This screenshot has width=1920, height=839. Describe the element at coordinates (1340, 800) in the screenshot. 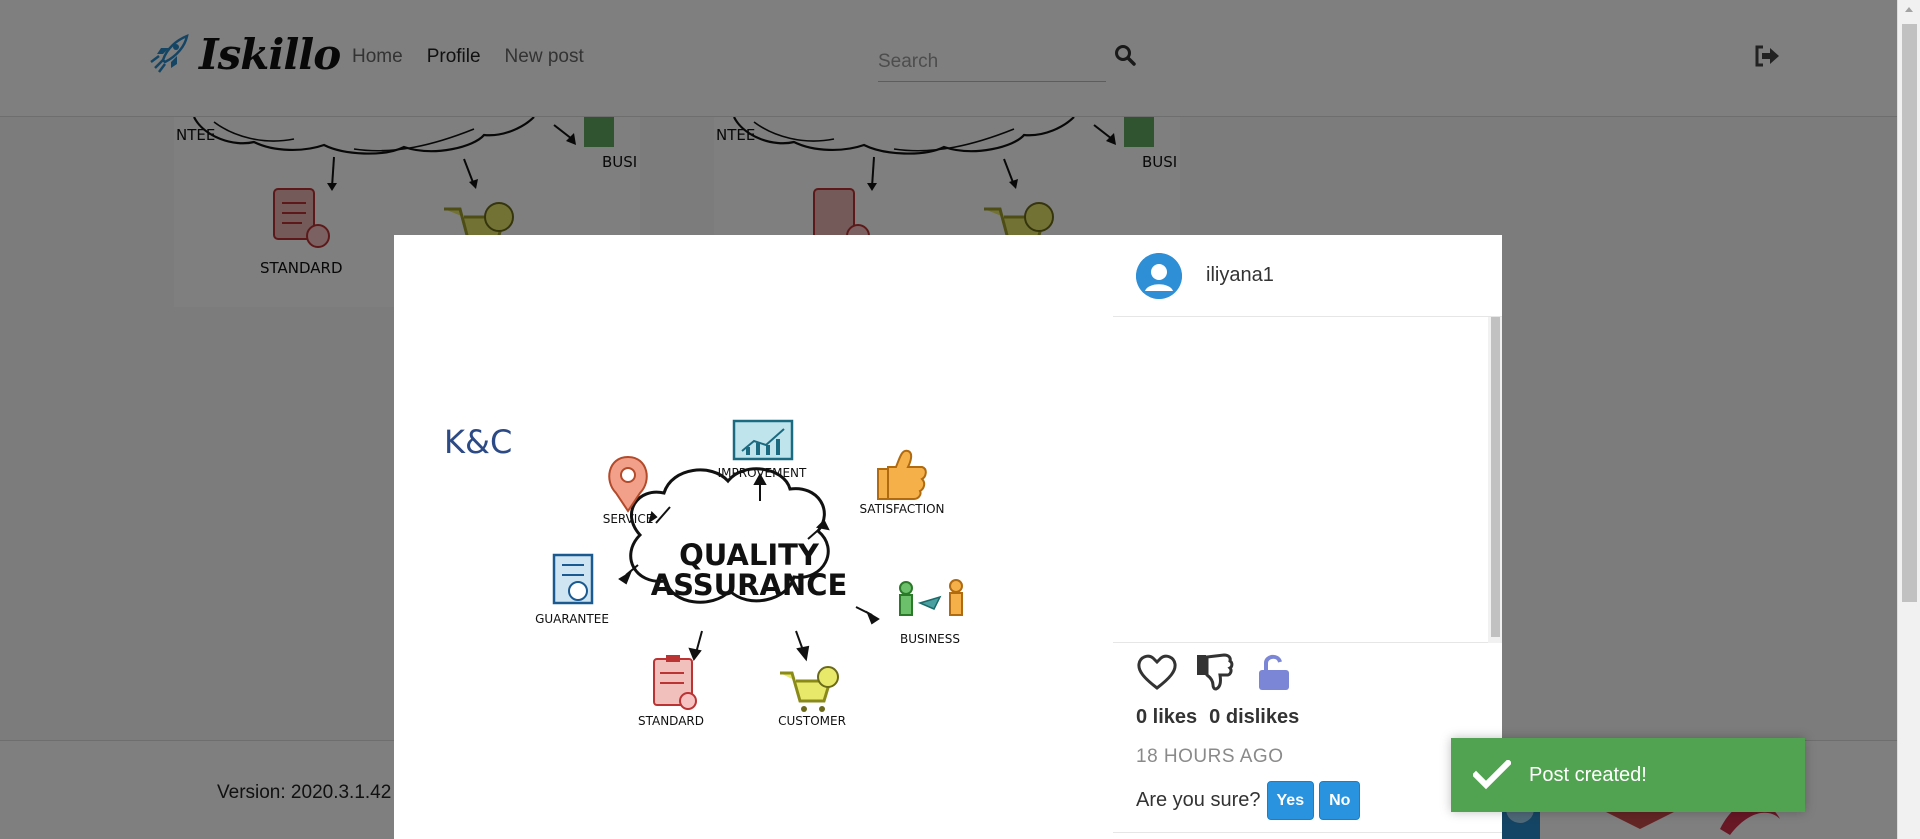

I see `confirm-no-button: No` at that location.